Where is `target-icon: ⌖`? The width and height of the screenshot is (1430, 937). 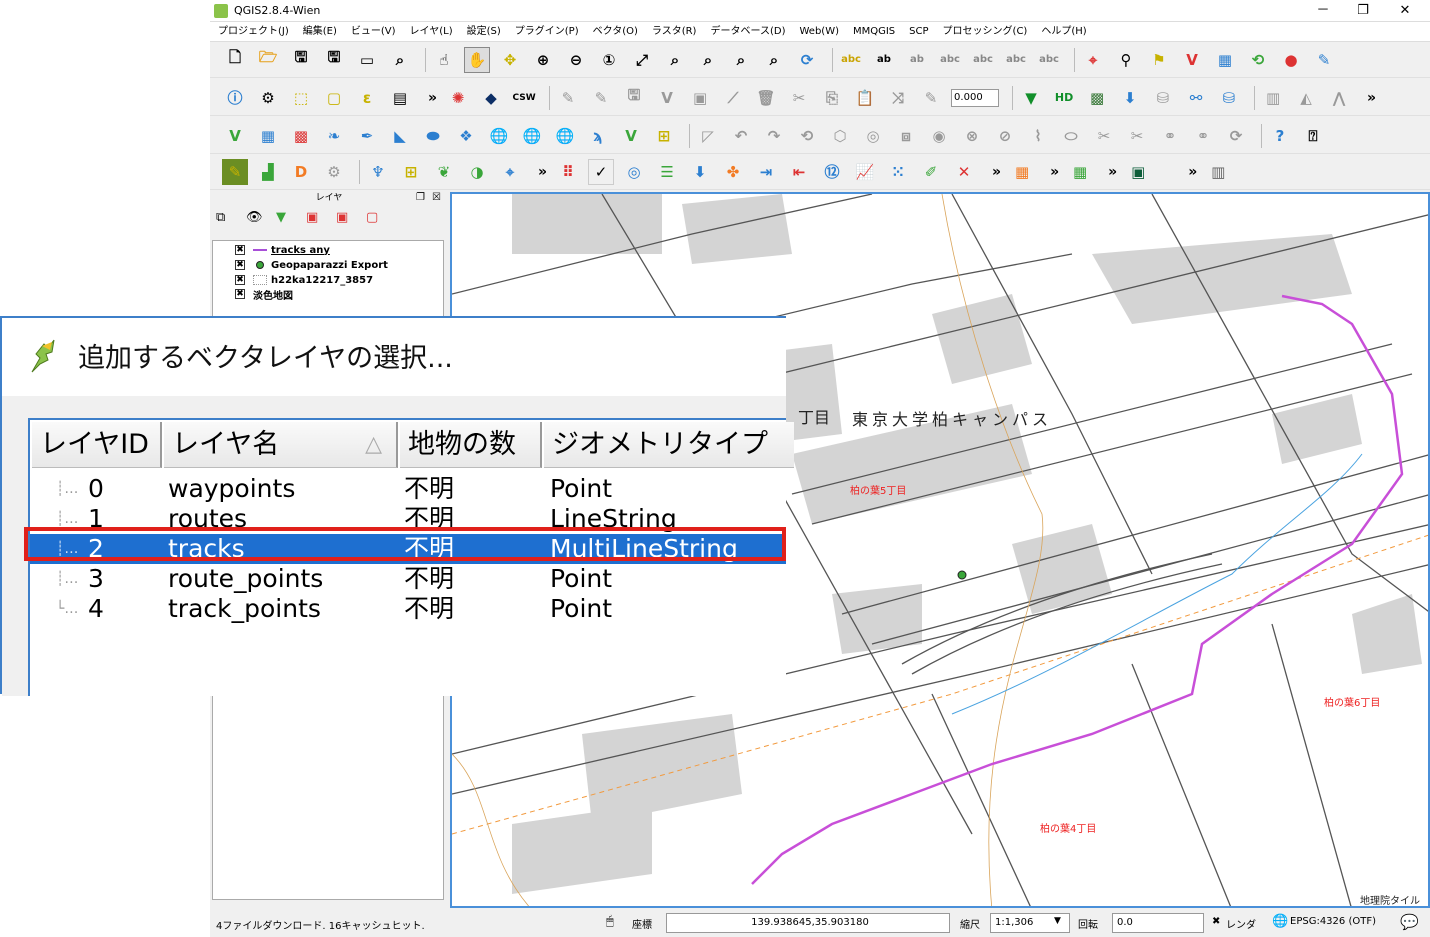 target-icon: ⌖ is located at coordinates (510, 172).